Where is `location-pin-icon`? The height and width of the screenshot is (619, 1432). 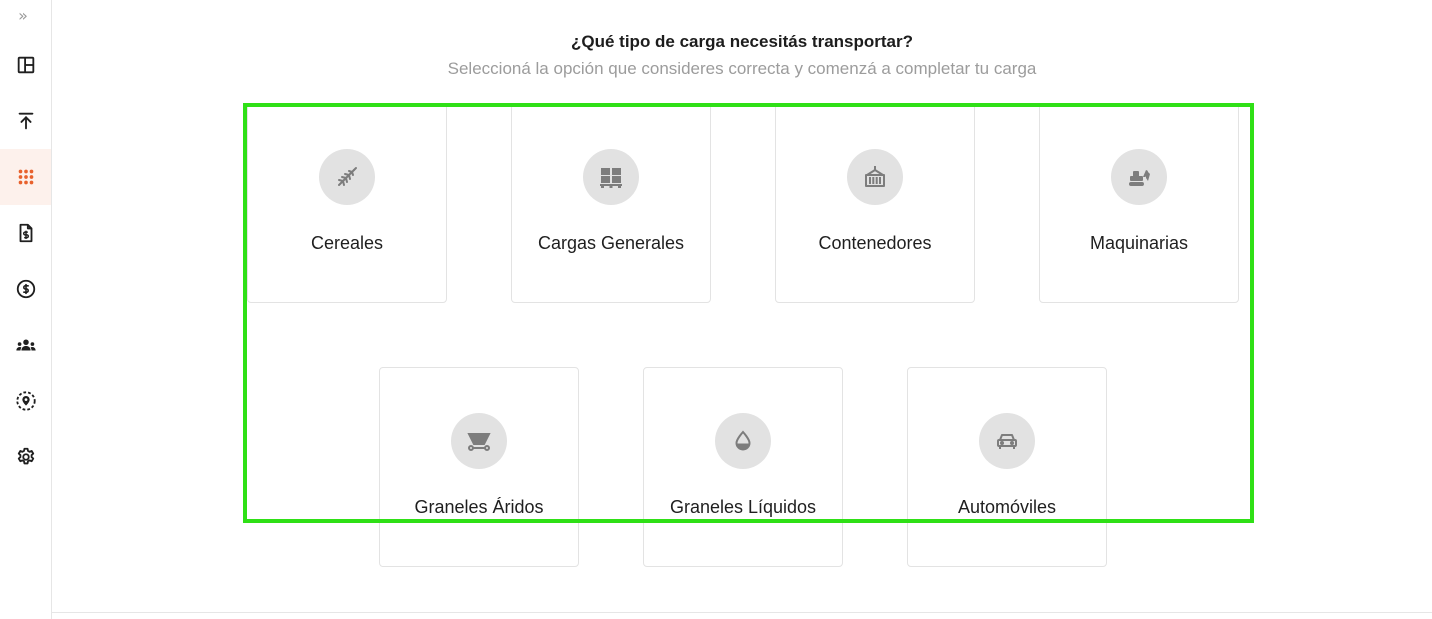 location-pin-icon is located at coordinates (25, 401).